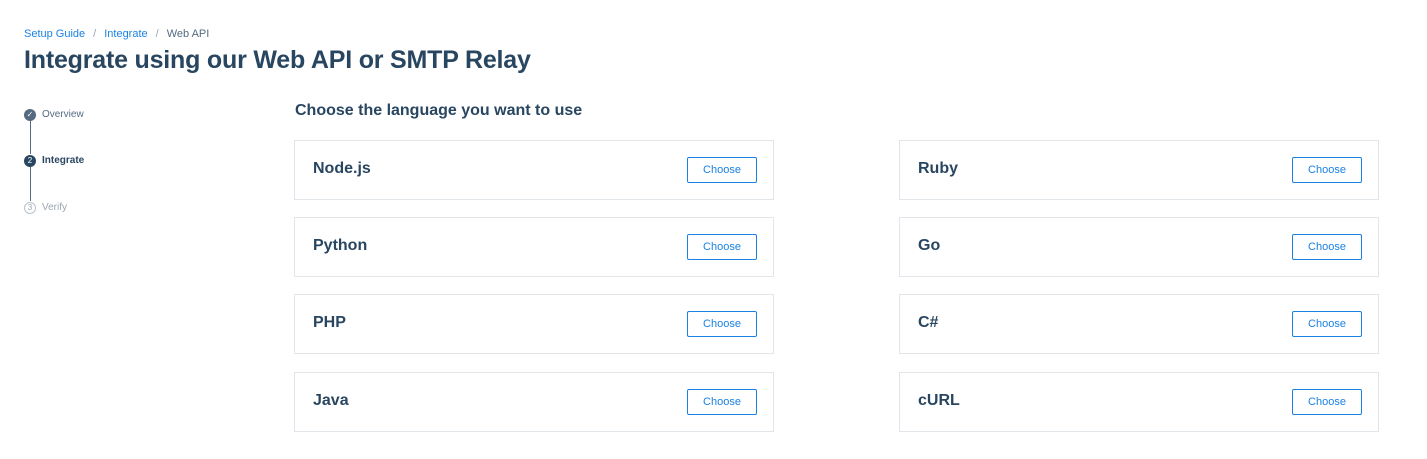 This screenshot has width=1427, height=459. Describe the element at coordinates (1139, 324) in the screenshot. I see `language-card-csharp: C# Choose` at that location.